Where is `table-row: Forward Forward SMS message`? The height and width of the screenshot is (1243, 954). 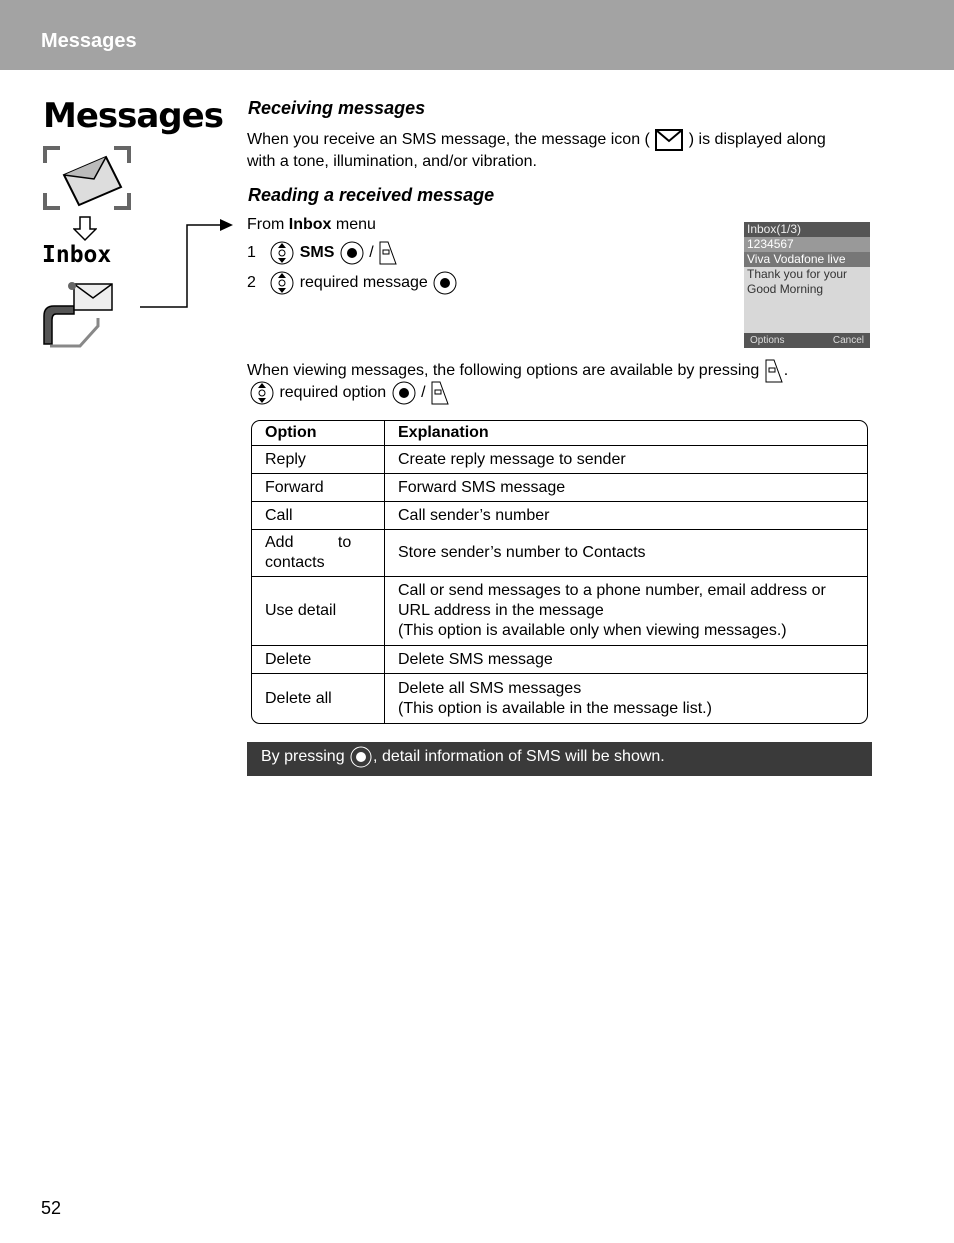 table-row: Forward Forward SMS message is located at coordinates (559, 488).